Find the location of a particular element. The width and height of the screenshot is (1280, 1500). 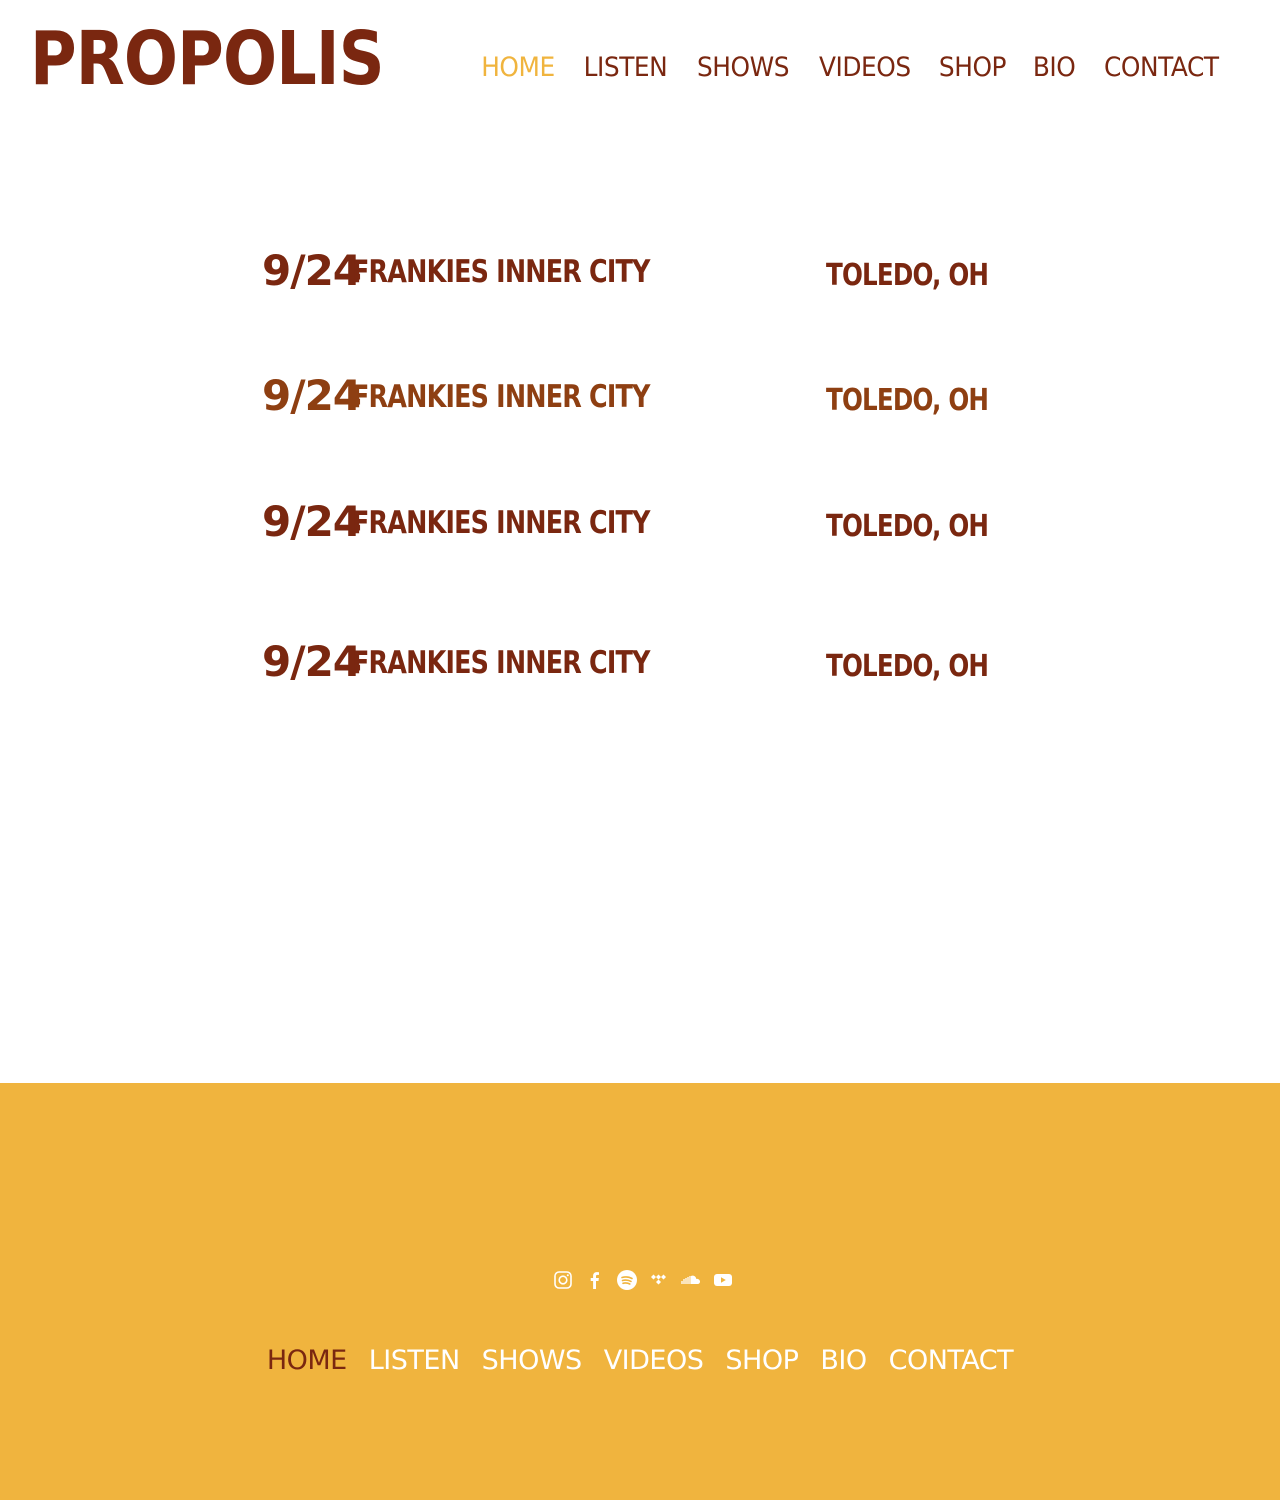

tidal-icon is located at coordinates (659, 1280).